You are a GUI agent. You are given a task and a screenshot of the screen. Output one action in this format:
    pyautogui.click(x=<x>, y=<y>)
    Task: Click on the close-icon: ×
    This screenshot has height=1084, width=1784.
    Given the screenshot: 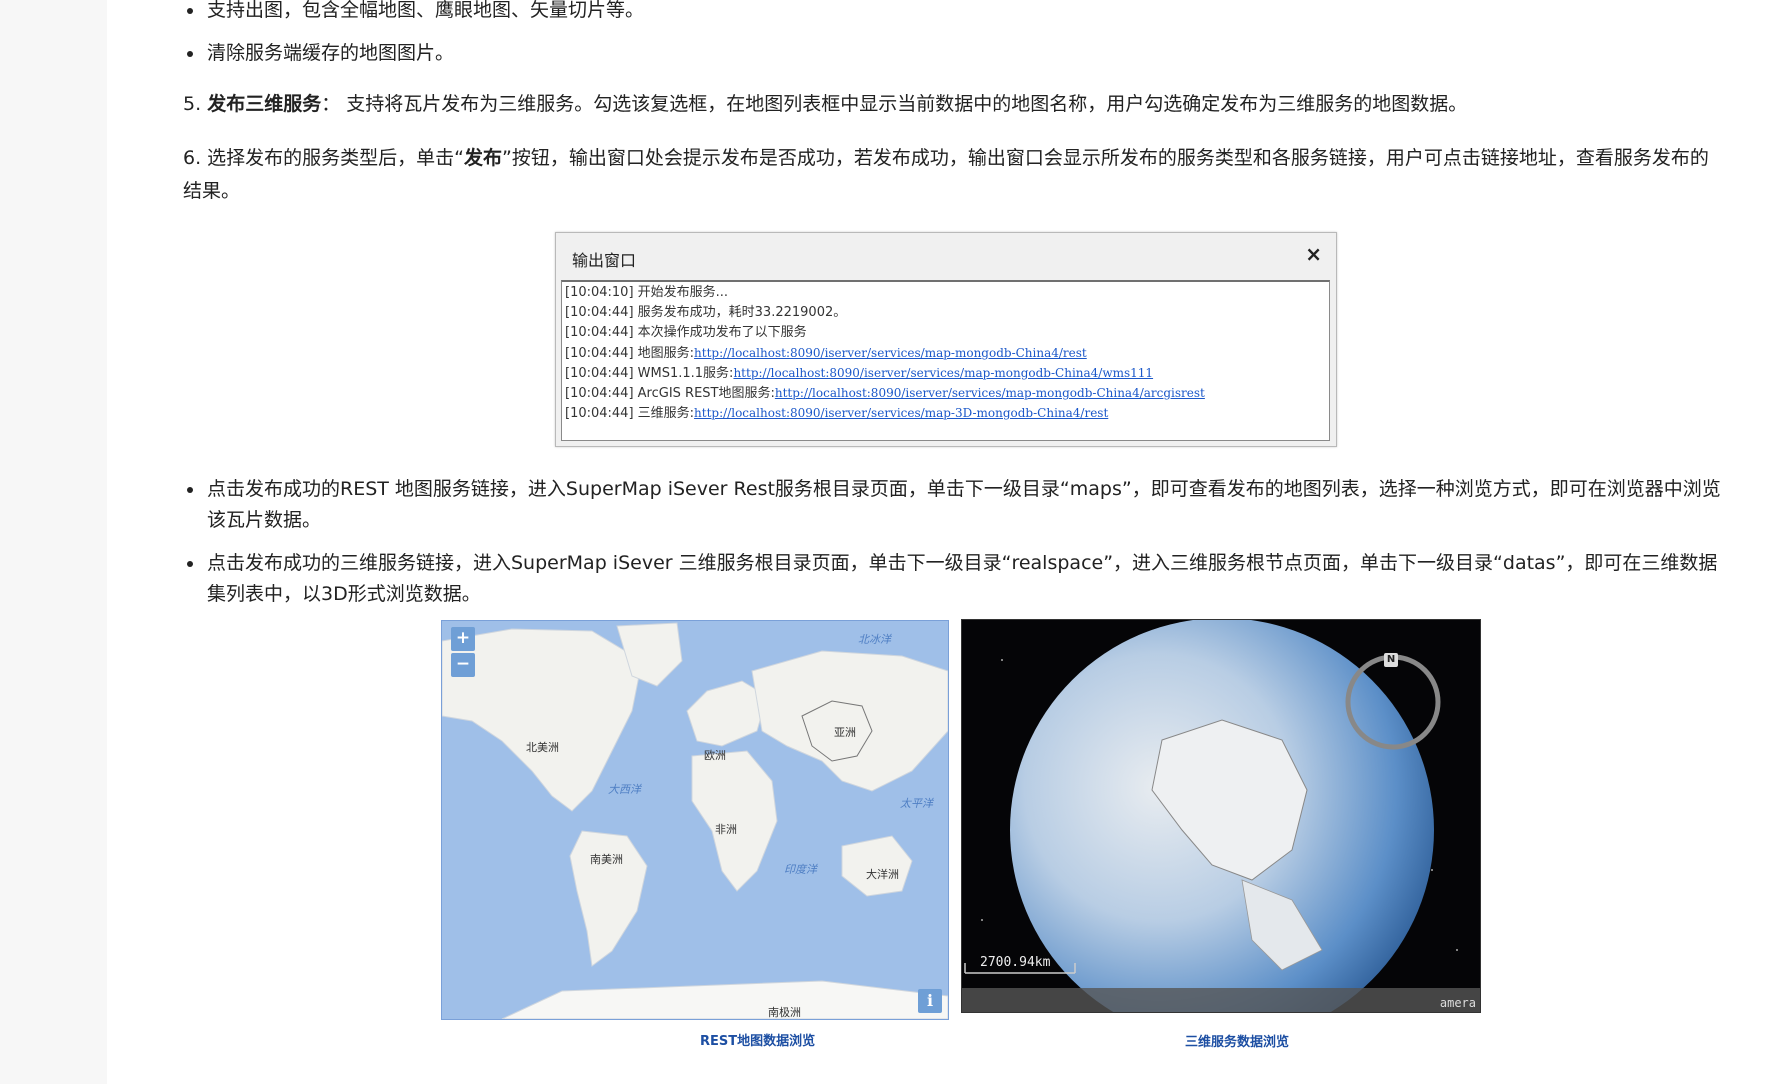 What is the action you would take?
    pyautogui.click(x=1313, y=254)
    